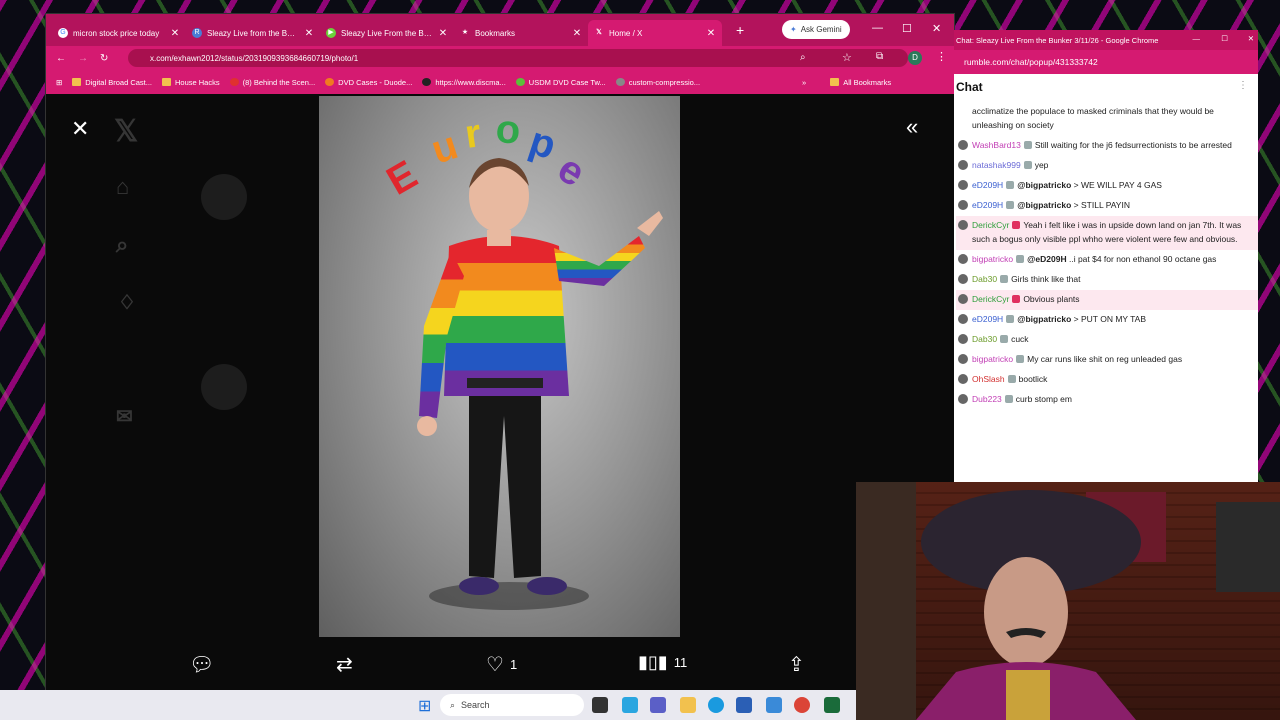  Describe the element at coordinates (774, 705) in the screenshot. I see `photos-icon` at that location.